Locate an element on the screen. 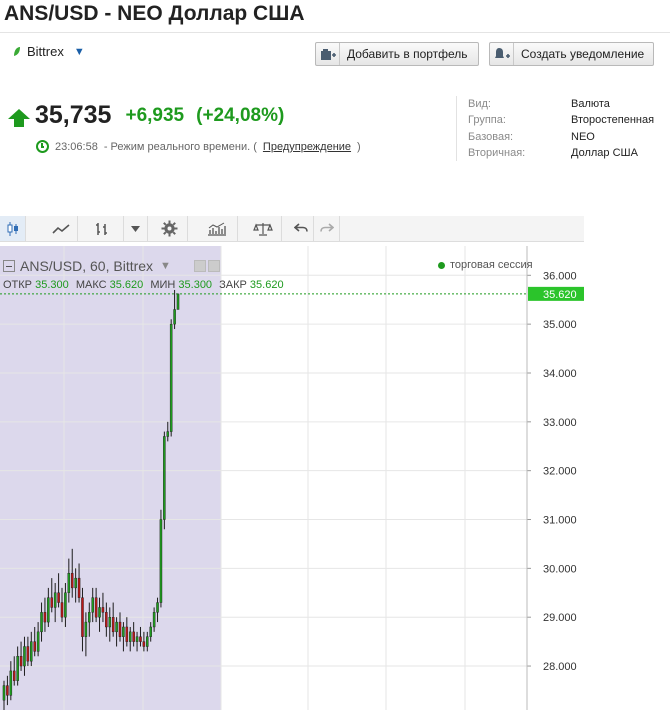  info-value: Валюта is located at coordinates (590, 104).